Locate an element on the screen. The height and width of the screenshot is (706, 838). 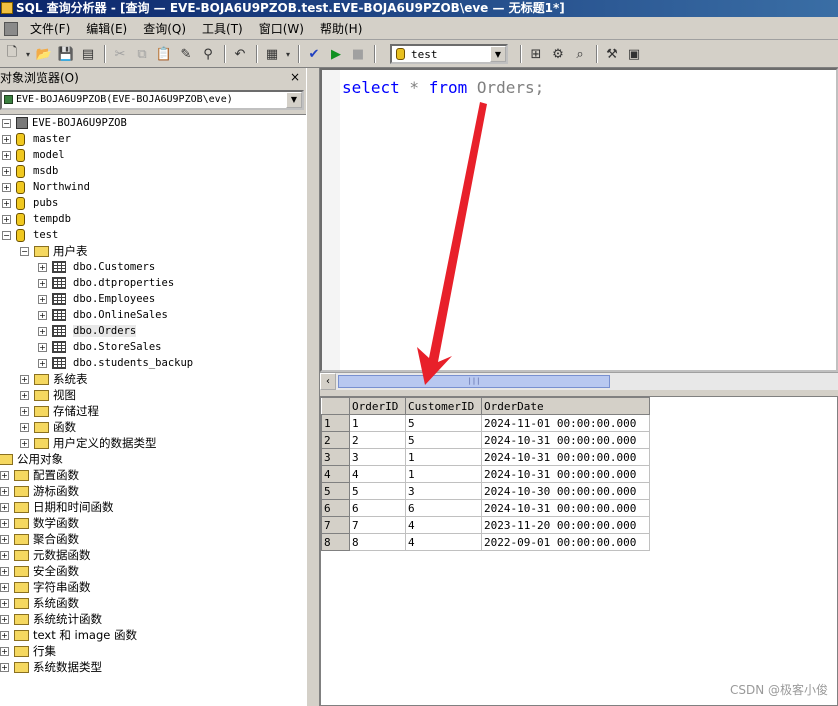
stop-query-icon: ■ is located at coordinates (358, 54).